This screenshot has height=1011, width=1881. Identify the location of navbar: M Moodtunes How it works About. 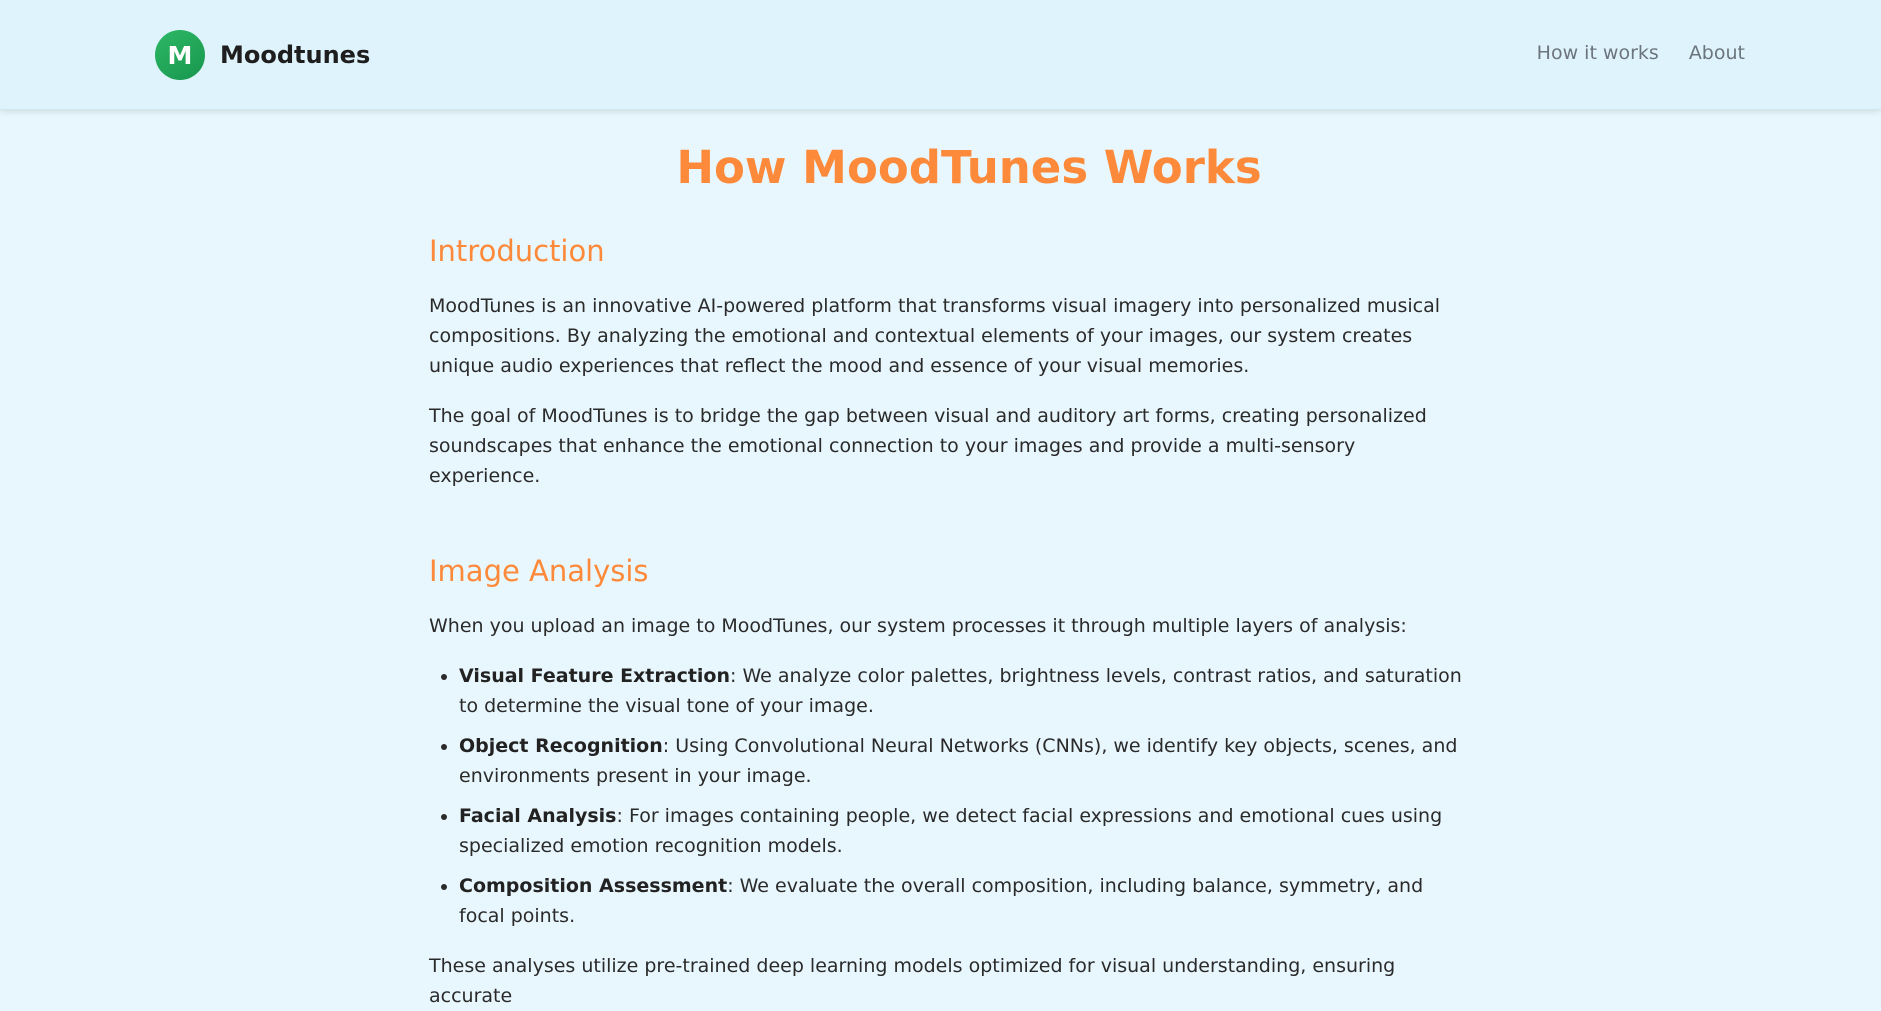
(940, 55).